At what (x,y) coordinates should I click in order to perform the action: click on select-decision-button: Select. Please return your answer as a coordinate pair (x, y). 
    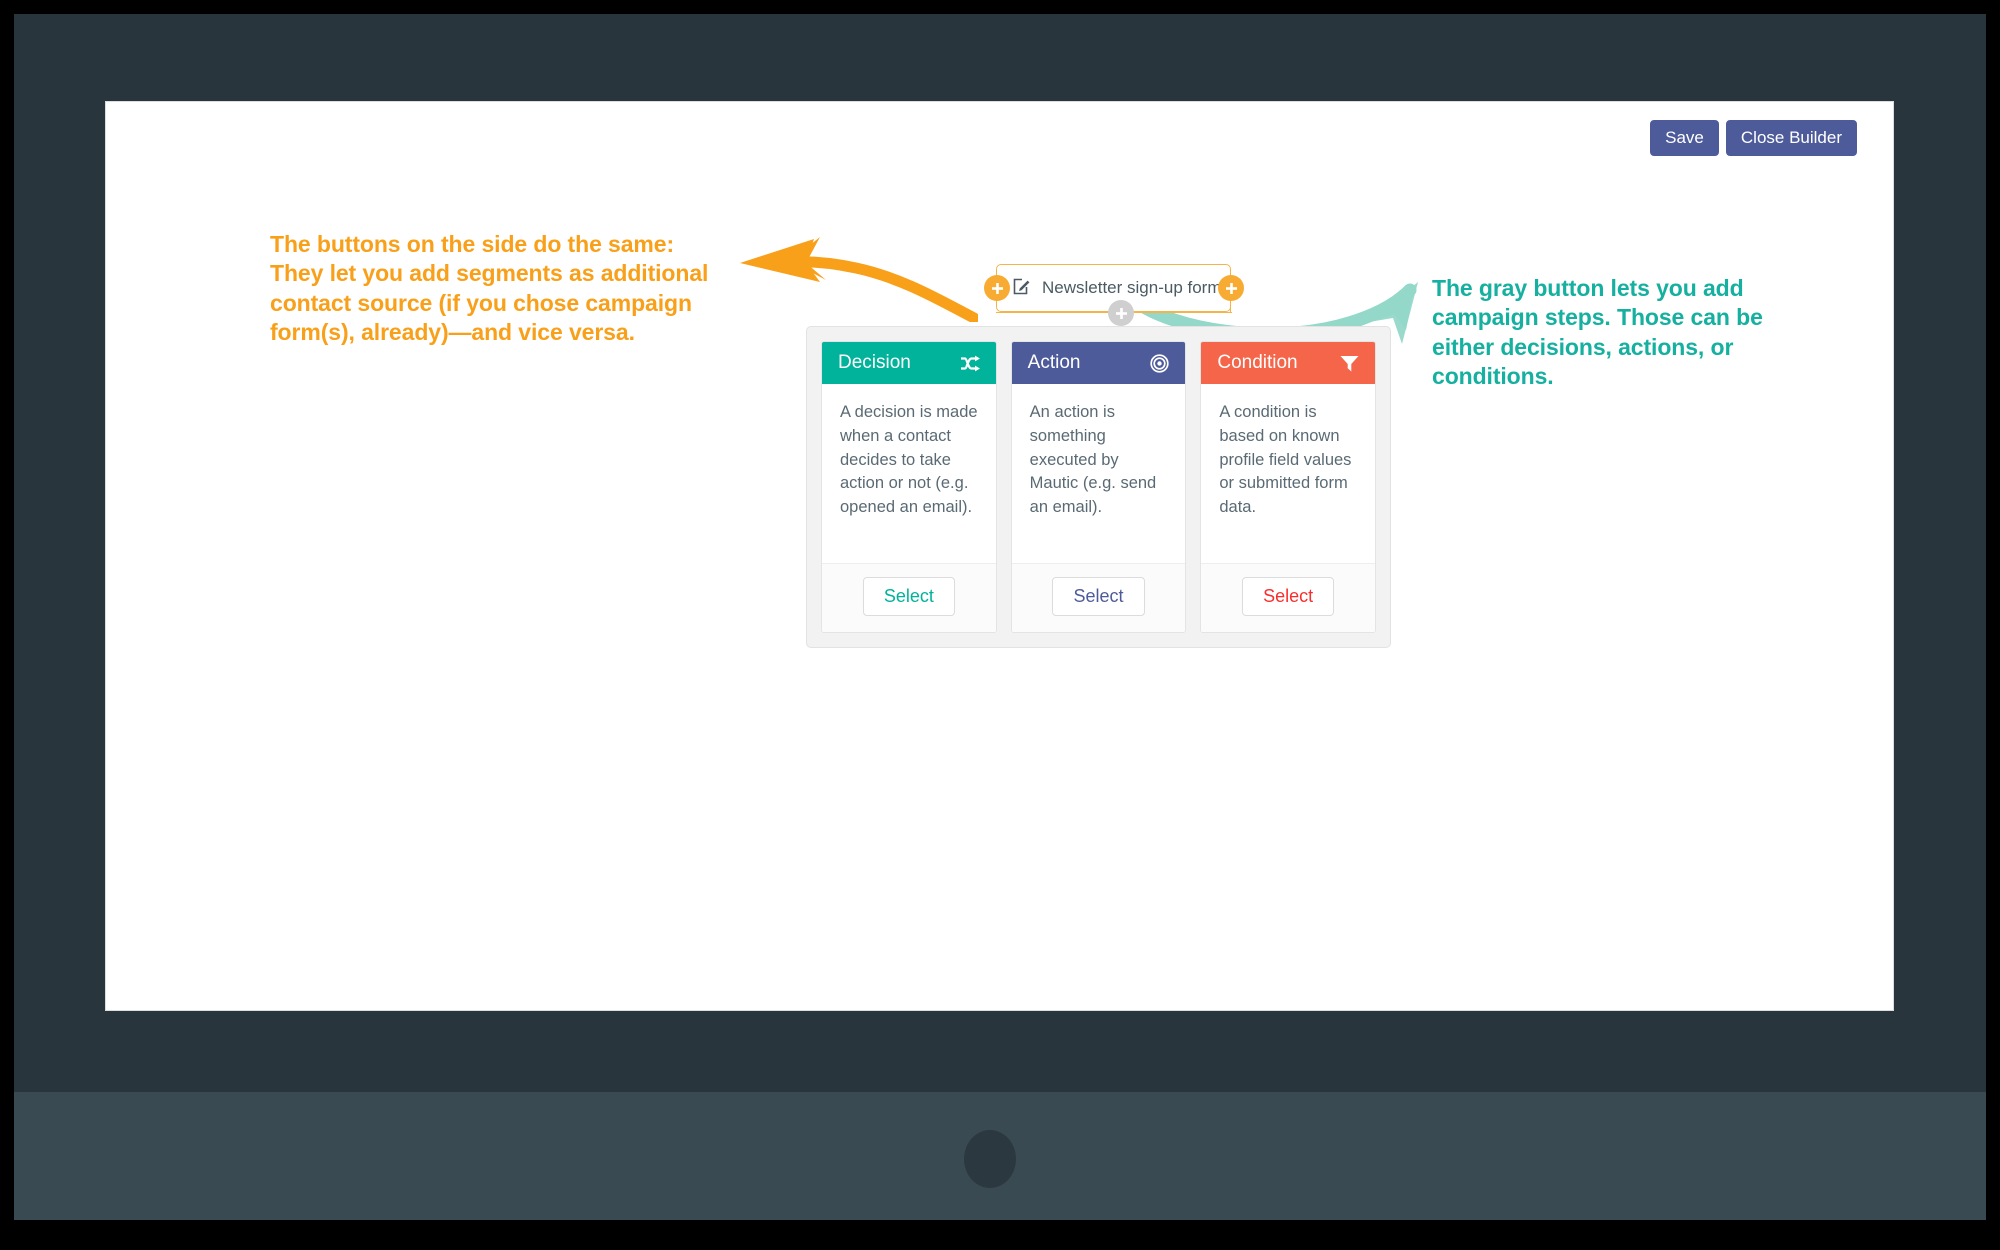
    Looking at the image, I should click on (908, 596).